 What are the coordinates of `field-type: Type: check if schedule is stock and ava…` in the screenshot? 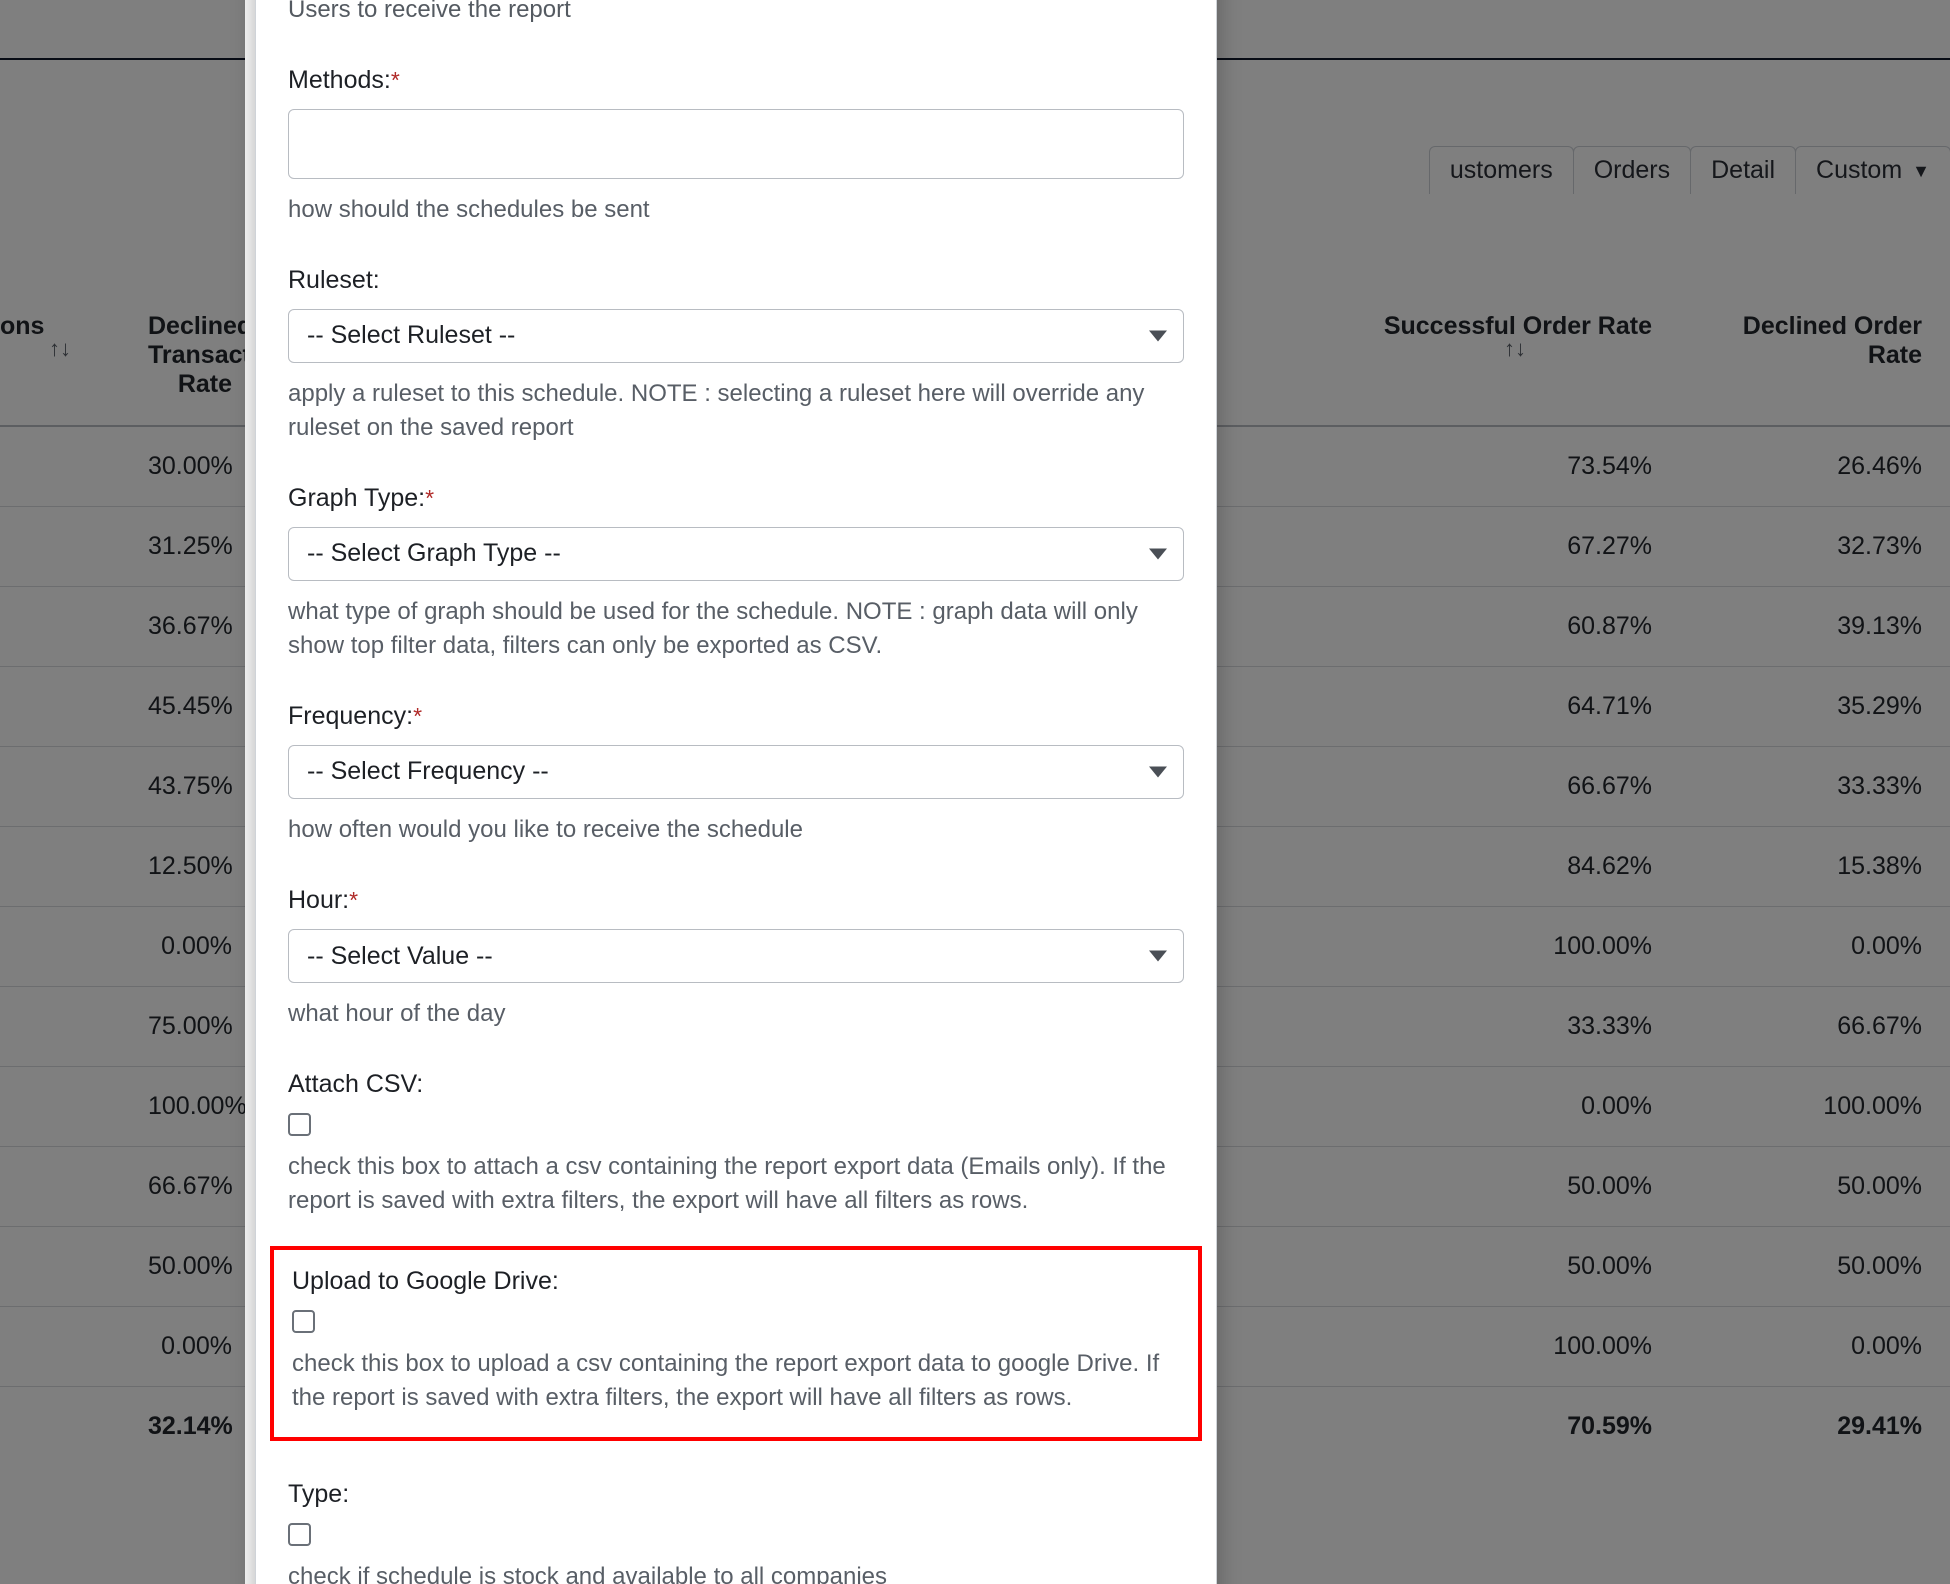 It's located at (736, 1531).